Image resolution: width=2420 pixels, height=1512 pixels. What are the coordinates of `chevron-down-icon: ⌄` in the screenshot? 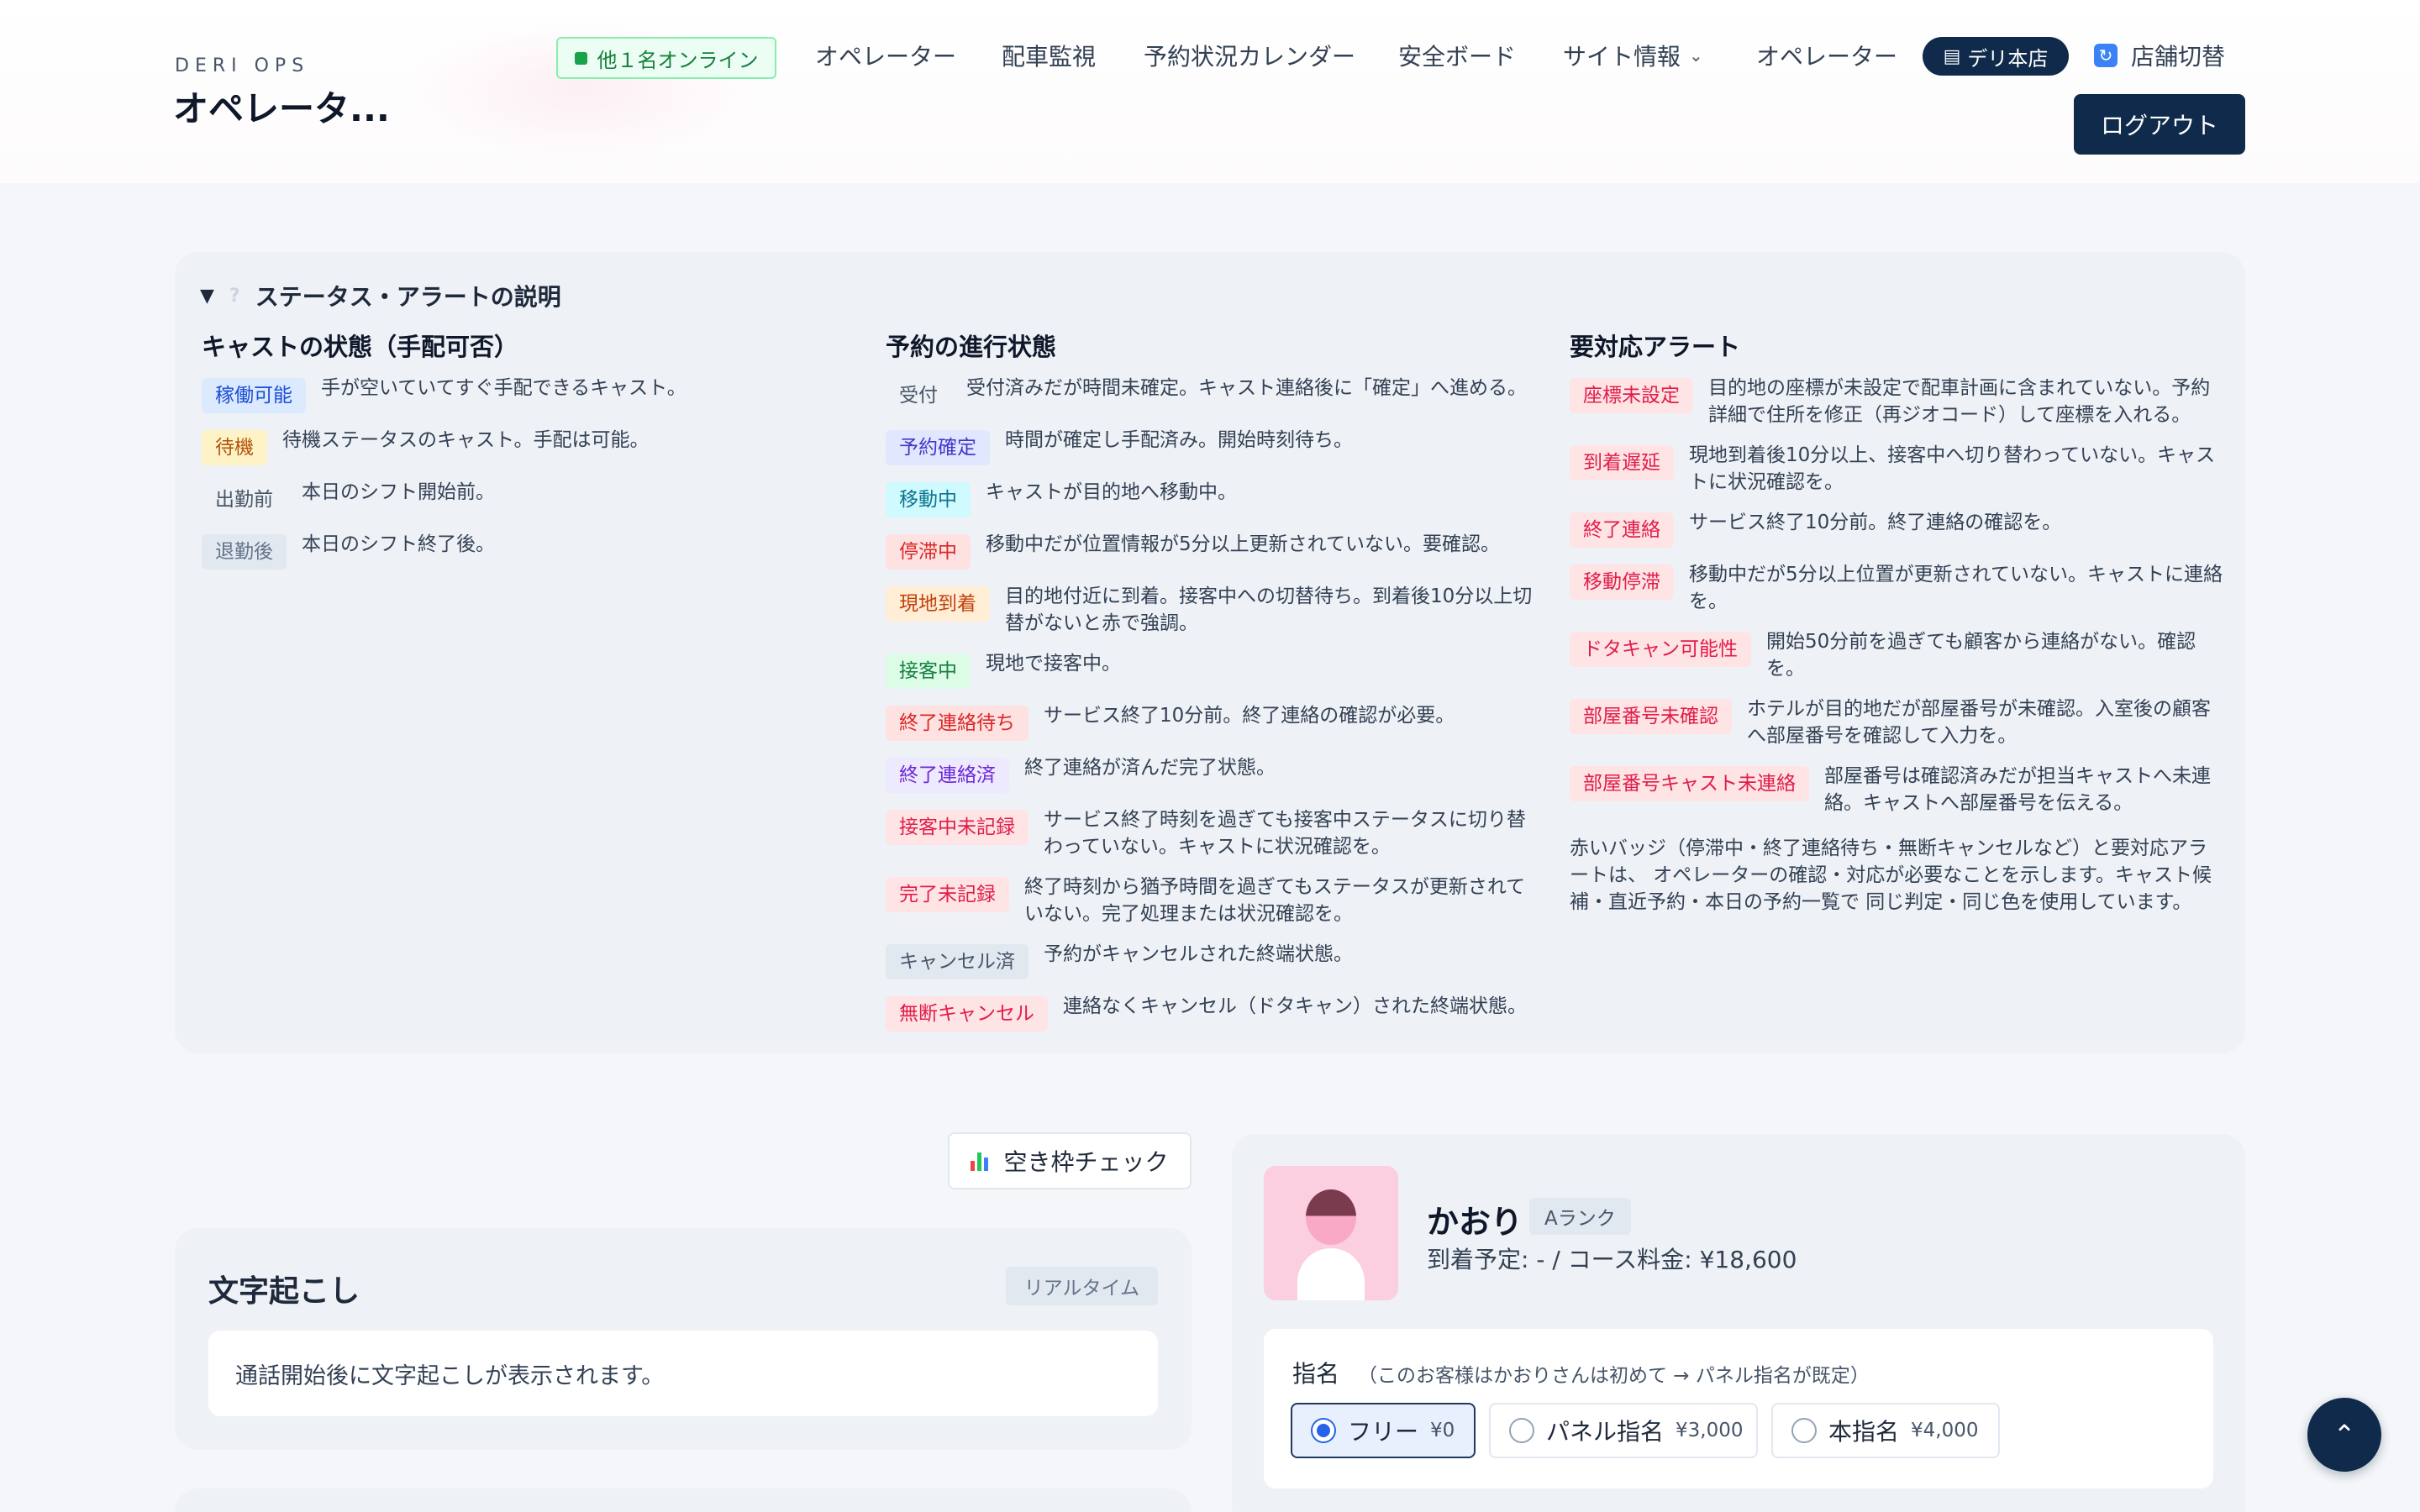 It's located at (1696, 55).